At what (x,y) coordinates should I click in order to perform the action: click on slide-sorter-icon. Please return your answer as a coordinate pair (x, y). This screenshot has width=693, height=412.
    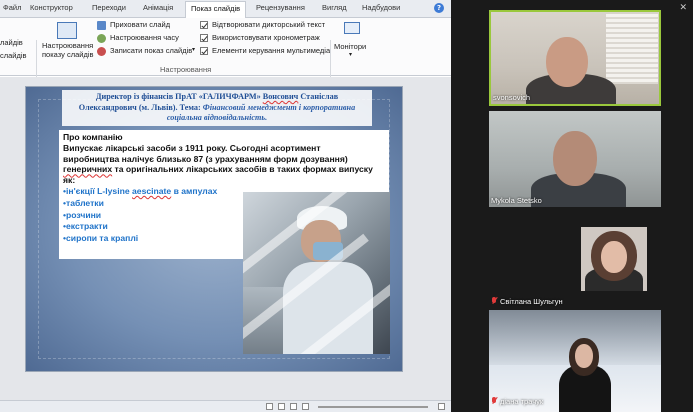
    Looking at the image, I should click on (281, 406).